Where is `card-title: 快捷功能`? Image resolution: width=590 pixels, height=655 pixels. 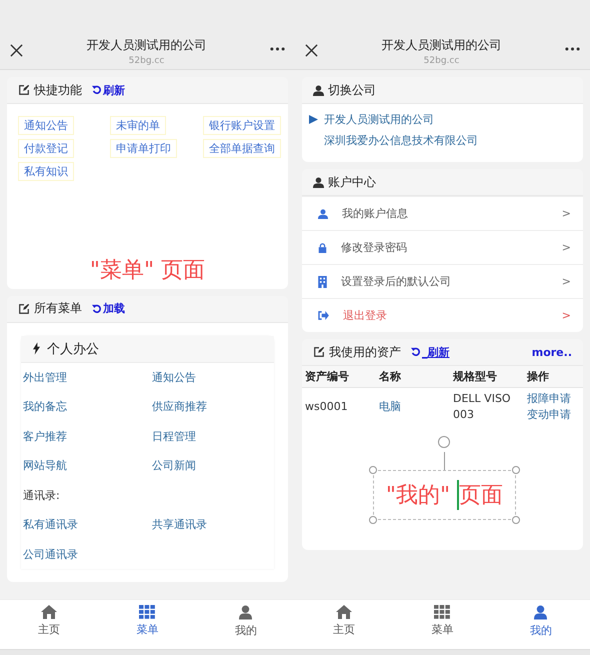
card-title: 快捷功能 is located at coordinates (58, 90).